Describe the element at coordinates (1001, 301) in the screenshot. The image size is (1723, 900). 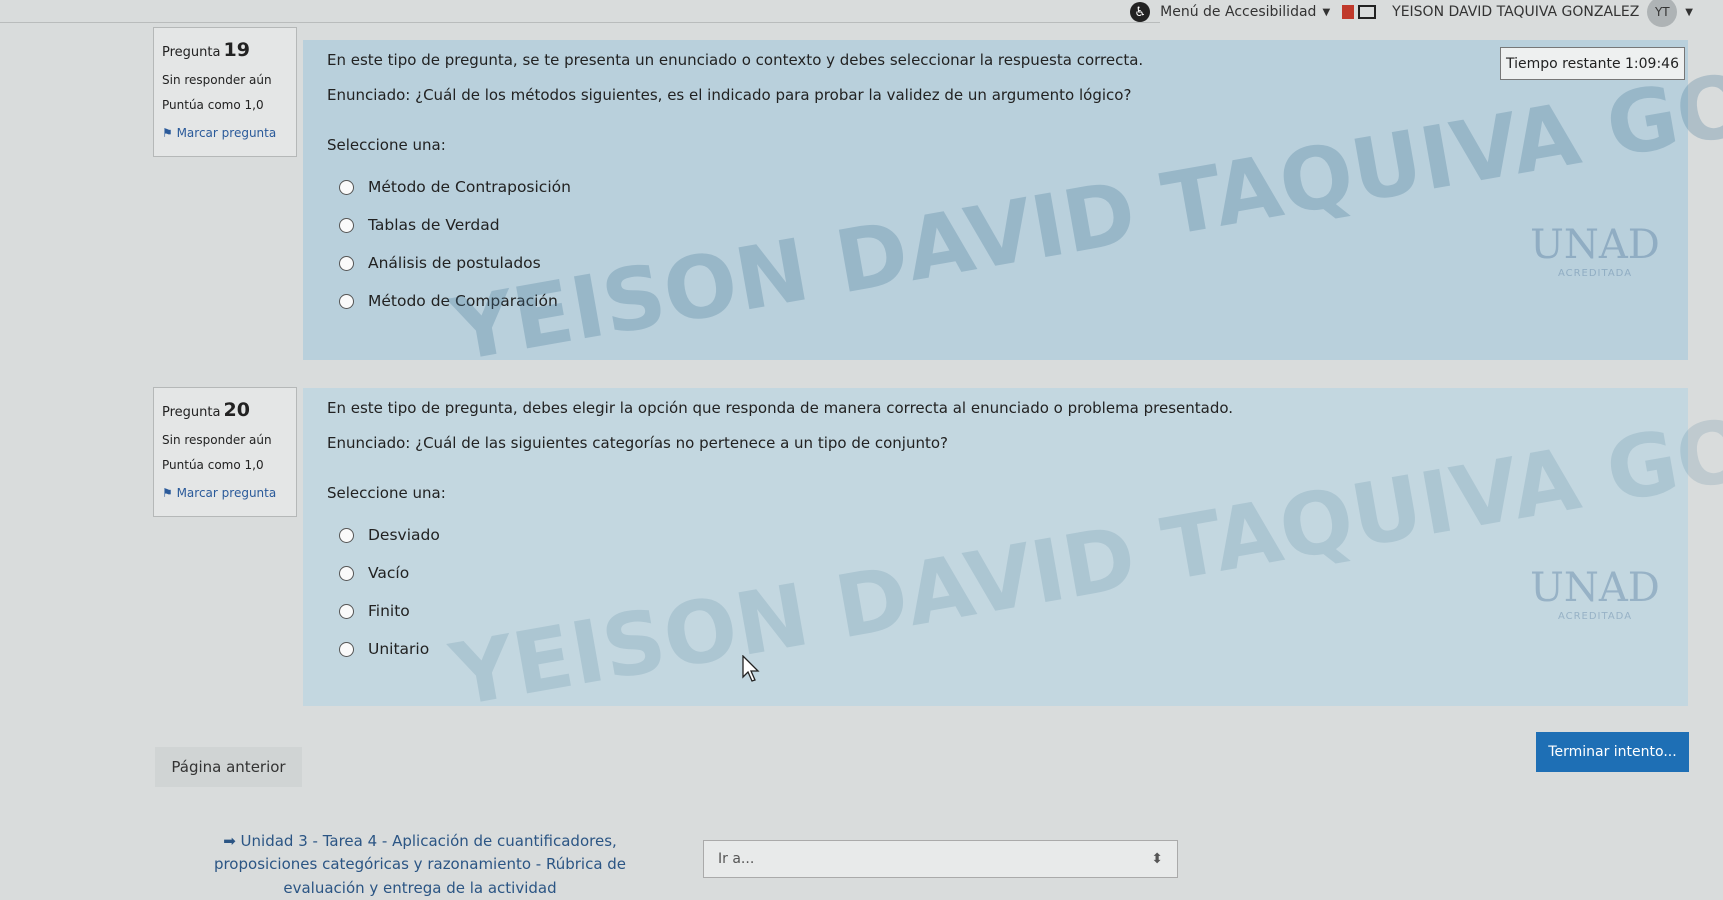
I see `answer-option: Método de Comparación` at that location.